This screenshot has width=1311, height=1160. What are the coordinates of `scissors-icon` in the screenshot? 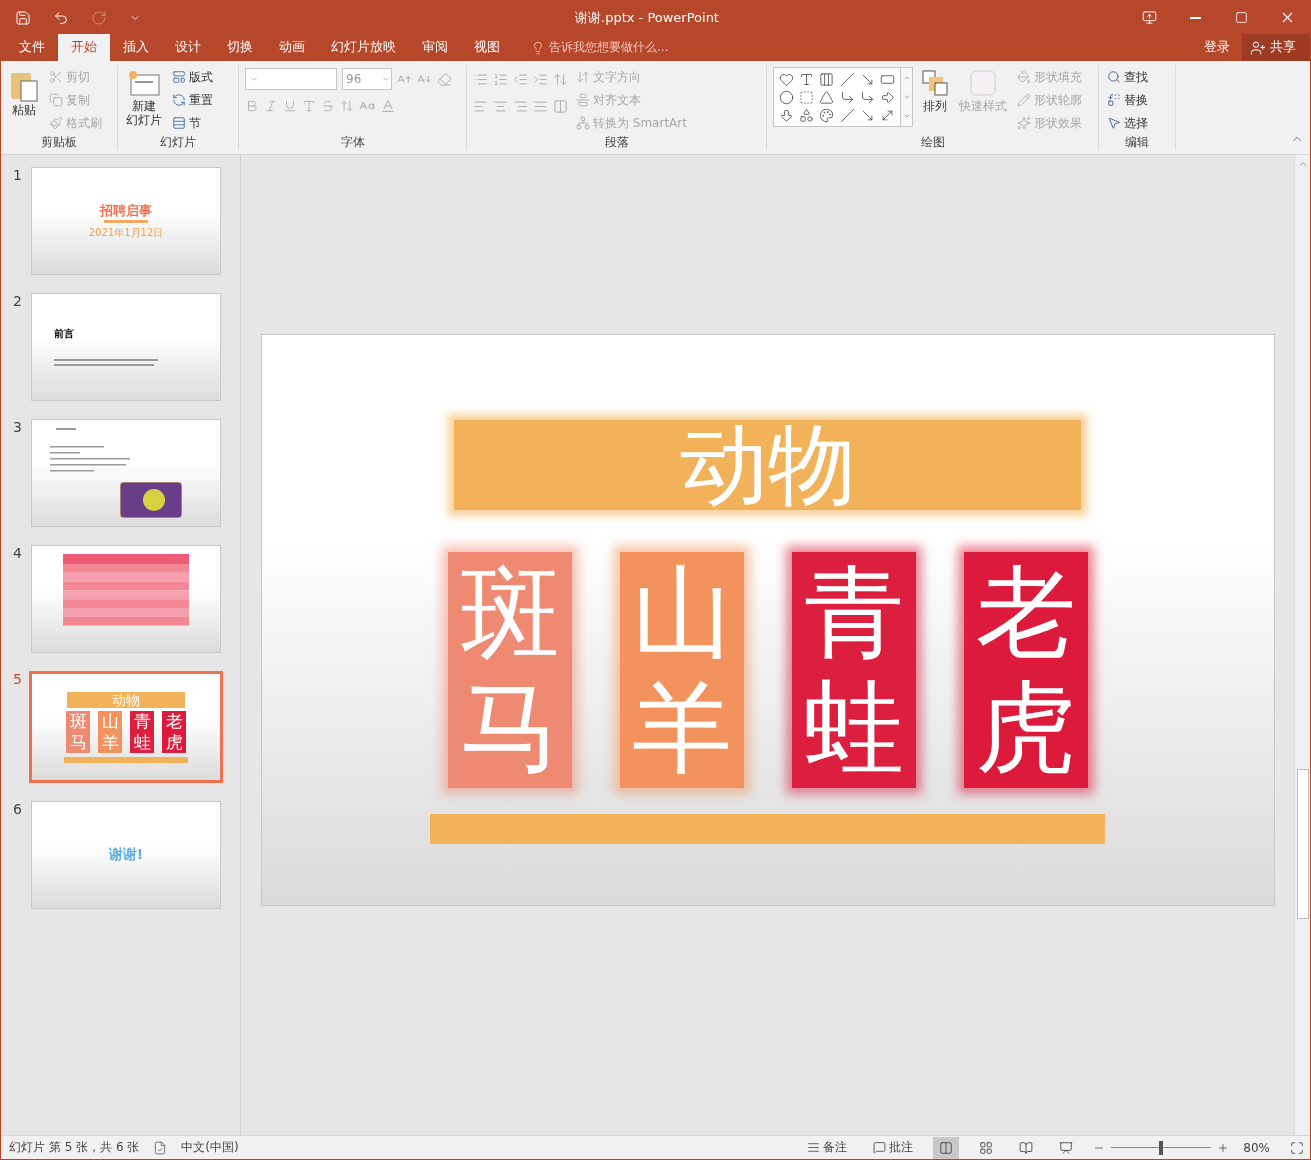 It's located at (56, 77).